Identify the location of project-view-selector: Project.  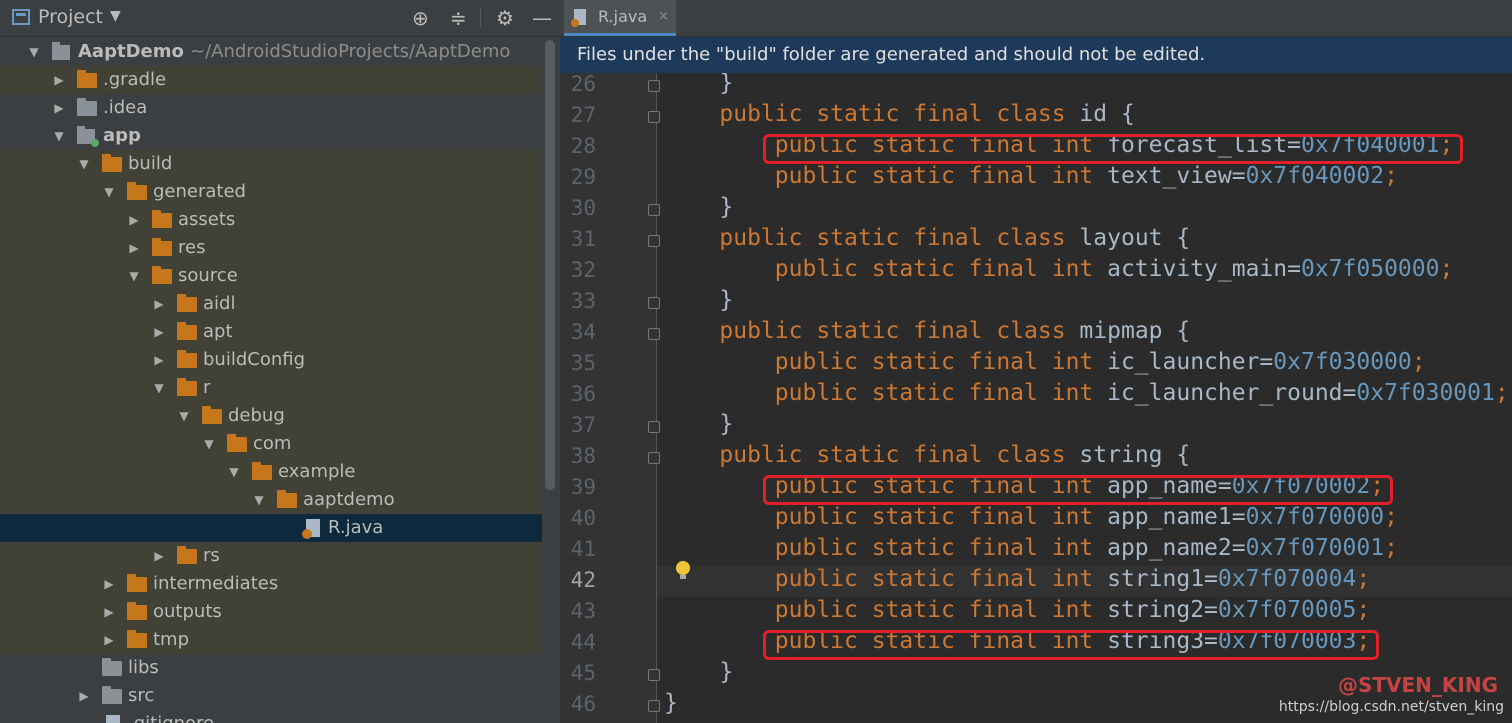
(70, 17).